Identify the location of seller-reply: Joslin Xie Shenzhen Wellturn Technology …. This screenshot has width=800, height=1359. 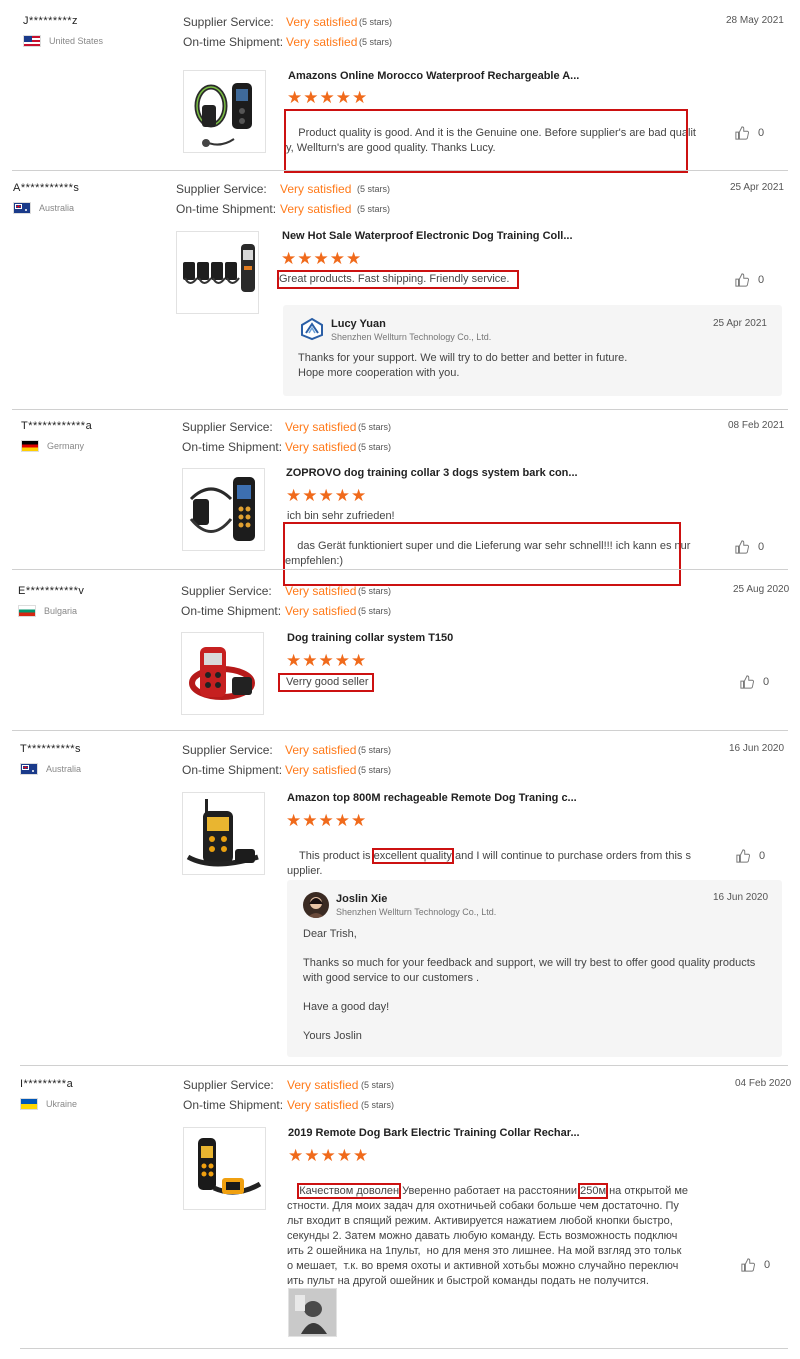
(534, 968).